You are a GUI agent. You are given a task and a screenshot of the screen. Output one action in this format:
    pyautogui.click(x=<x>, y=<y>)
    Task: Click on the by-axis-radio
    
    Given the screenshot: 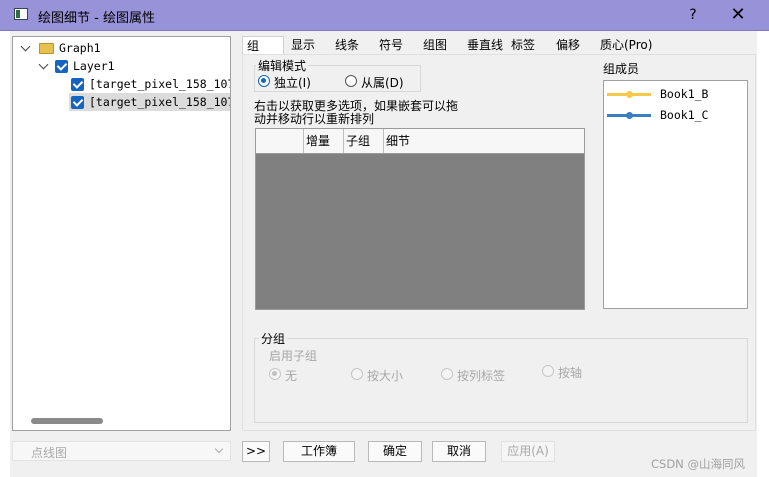 What is the action you would take?
    pyautogui.click(x=548, y=371)
    